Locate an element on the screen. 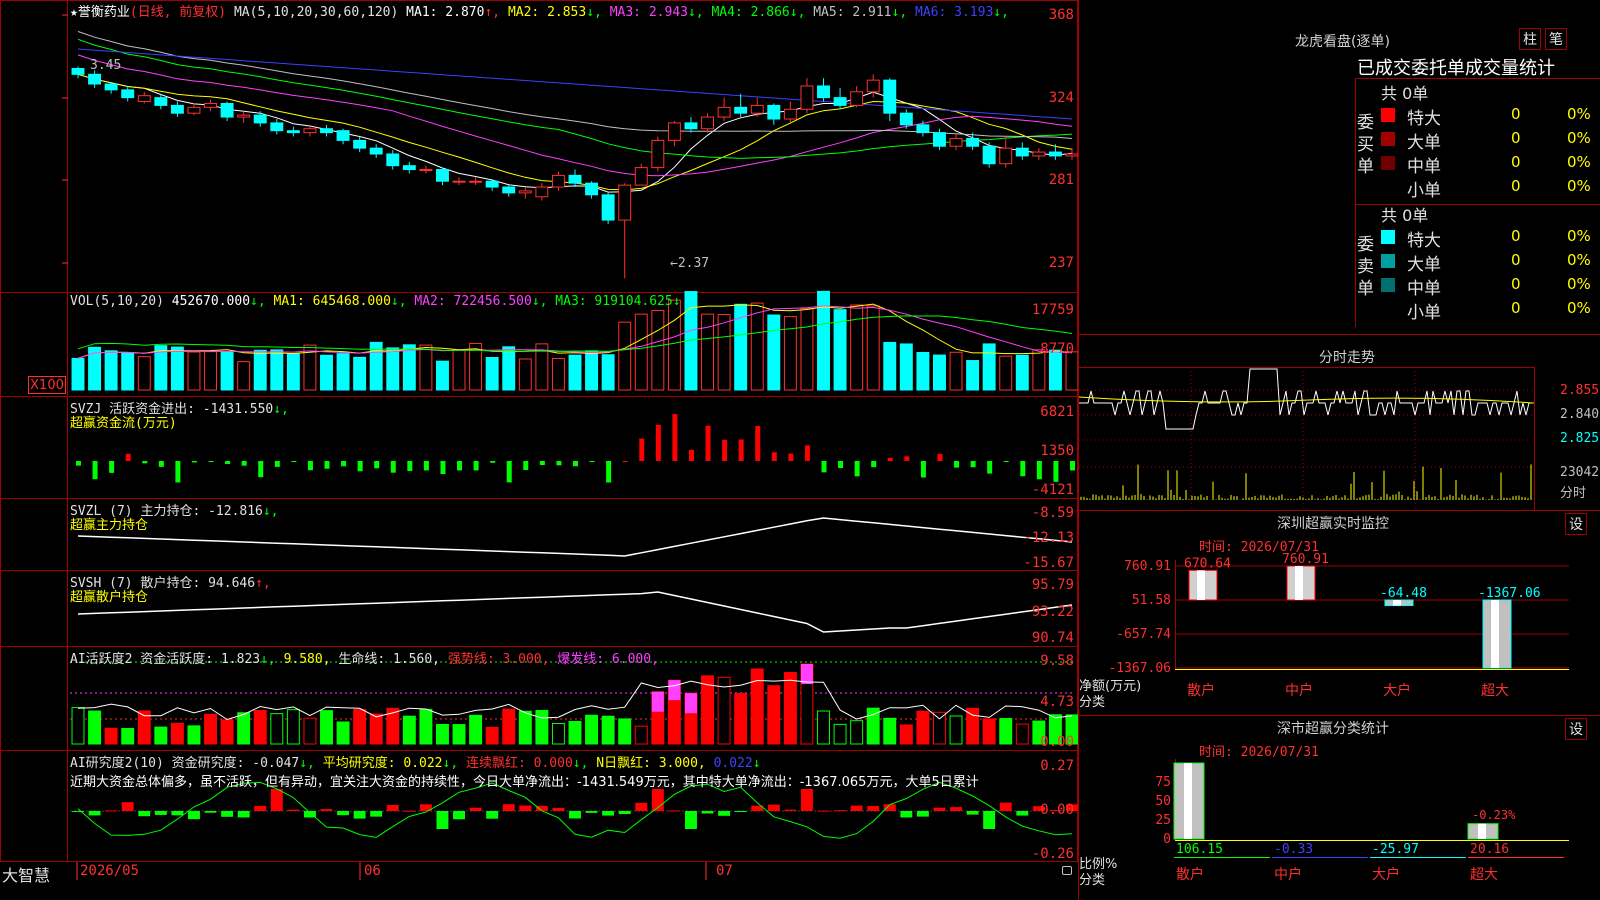 This screenshot has height=900, width=1600. vol-ma1: MA1: 645468.000 is located at coordinates (332, 301).